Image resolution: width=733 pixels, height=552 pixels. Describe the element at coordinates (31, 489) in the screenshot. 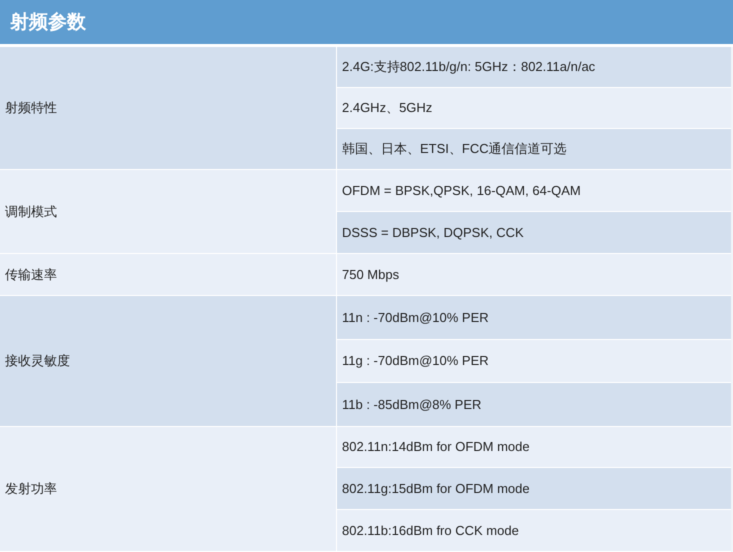

I see `row-label: 发射功率` at that location.